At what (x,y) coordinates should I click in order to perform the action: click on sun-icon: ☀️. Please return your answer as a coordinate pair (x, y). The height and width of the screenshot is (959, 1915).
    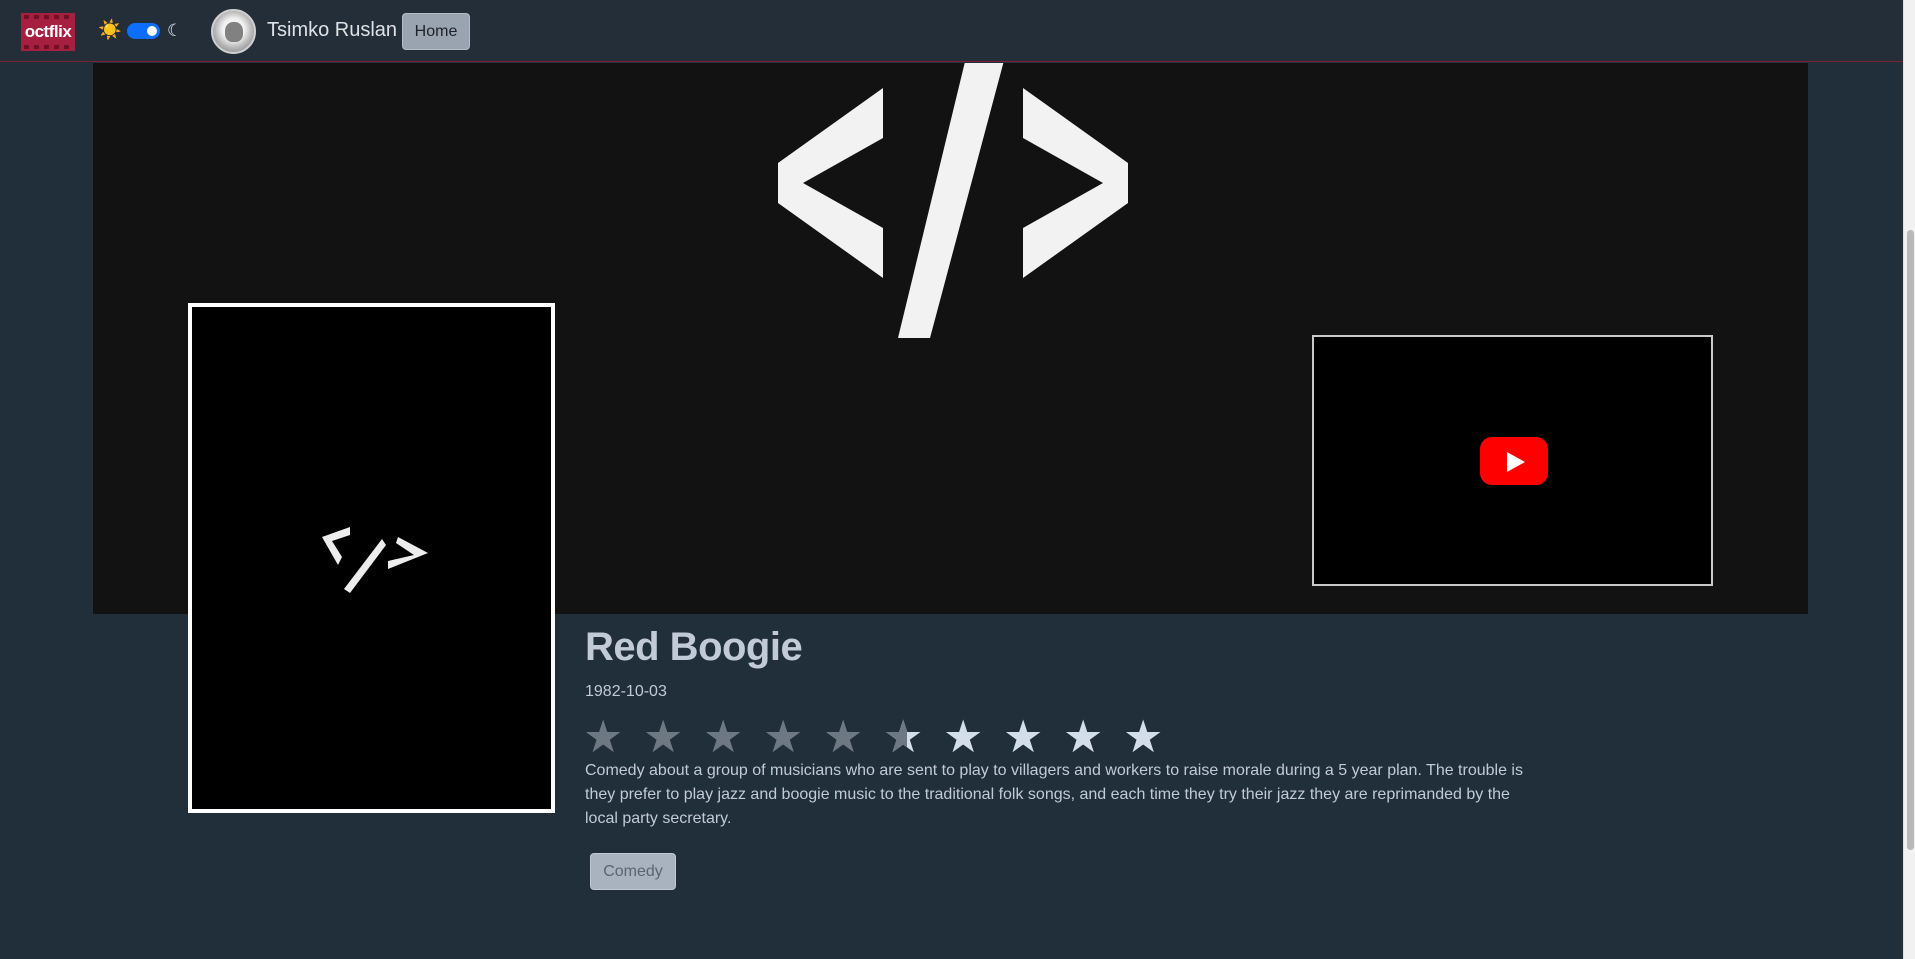
    Looking at the image, I should click on (110, 30).